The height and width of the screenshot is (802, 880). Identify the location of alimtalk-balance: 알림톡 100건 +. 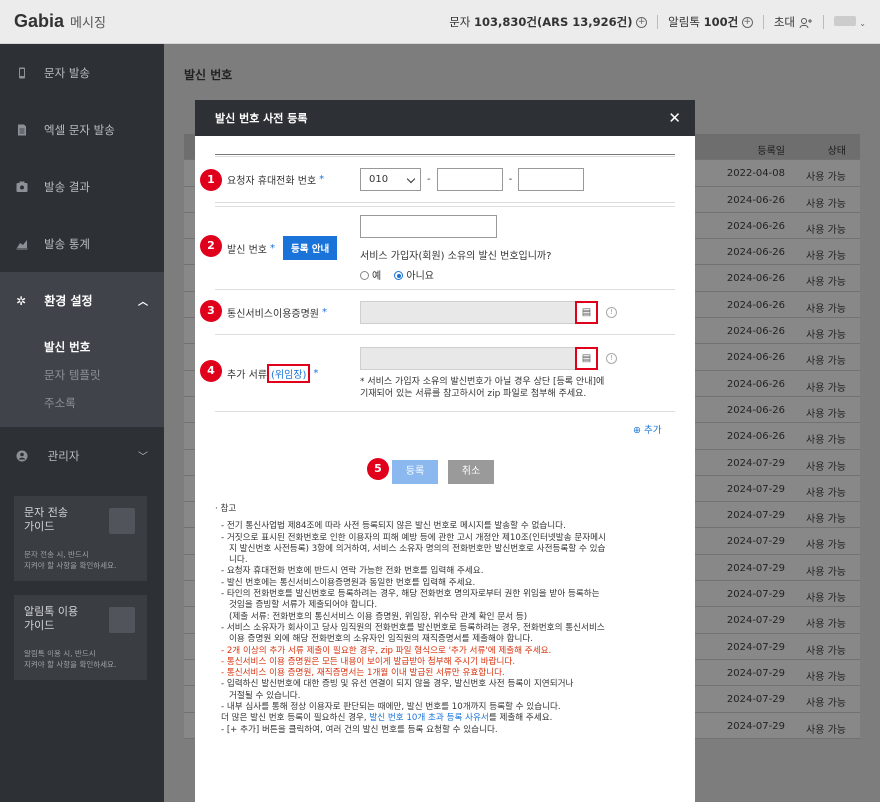
(710, 22).